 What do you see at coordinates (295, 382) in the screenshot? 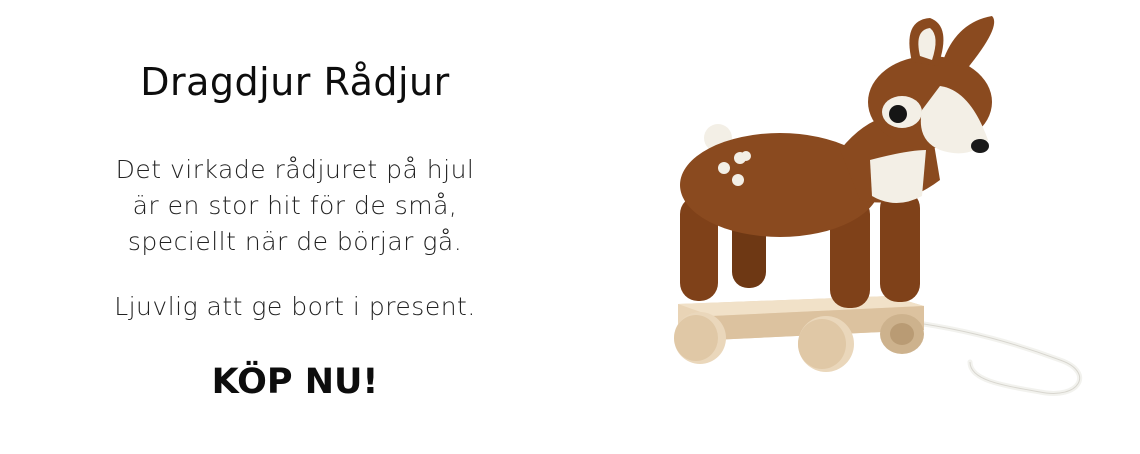
I see `buy-now-link: KÖP NU!` at bounding box center [295, 382].